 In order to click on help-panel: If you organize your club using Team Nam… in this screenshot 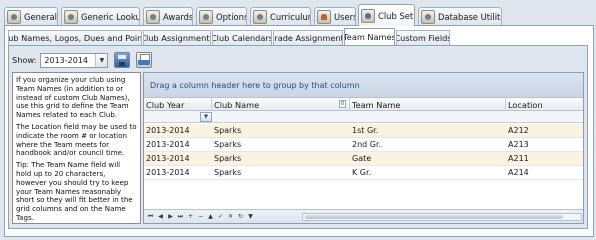, I will do `click(76, 148)`.